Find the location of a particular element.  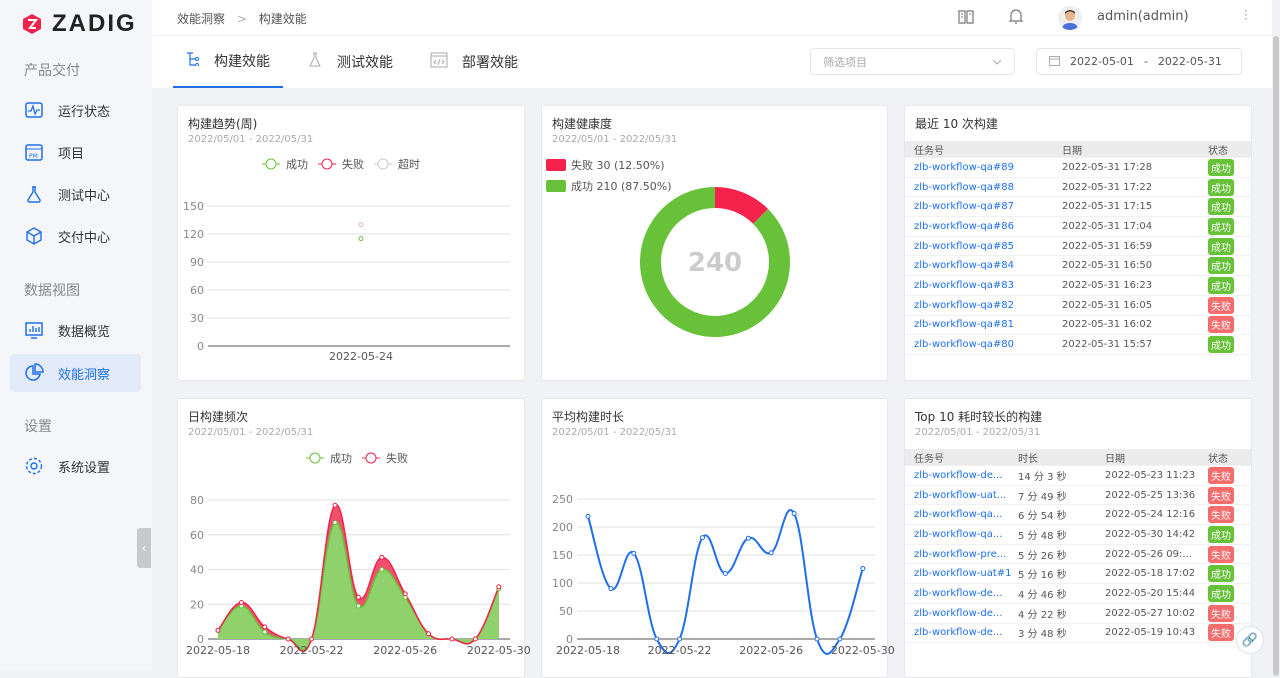

logo: ZADIG is located at coordinates (79, 24).